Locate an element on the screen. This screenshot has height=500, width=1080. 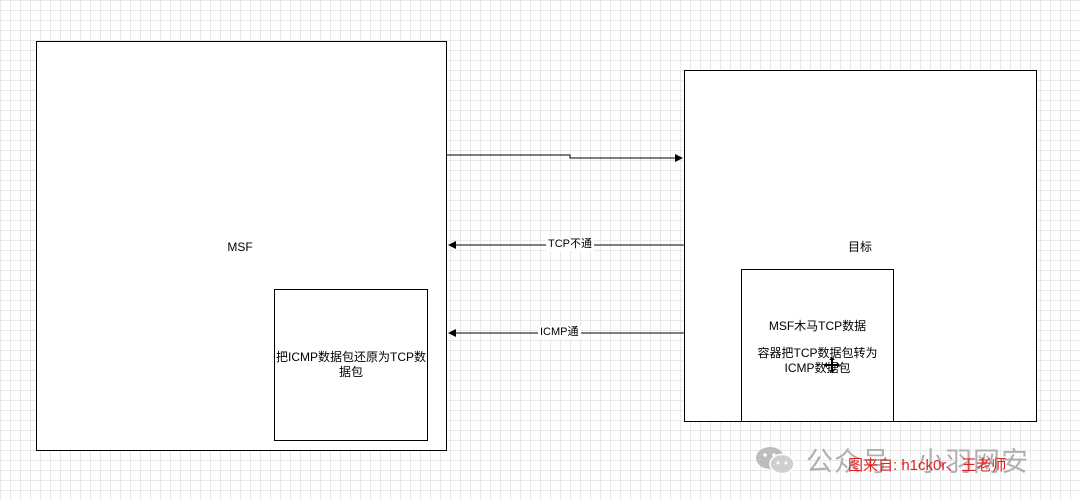
cursor-move-icon is located at coordinates (832, 365).